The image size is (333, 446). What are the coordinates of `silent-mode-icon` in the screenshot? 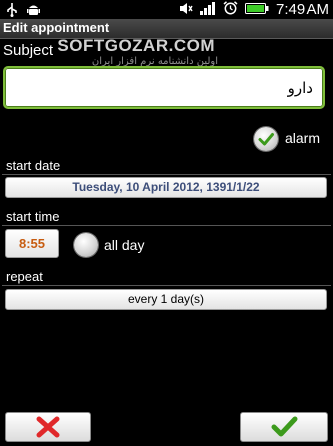 It's located at (186, 9).